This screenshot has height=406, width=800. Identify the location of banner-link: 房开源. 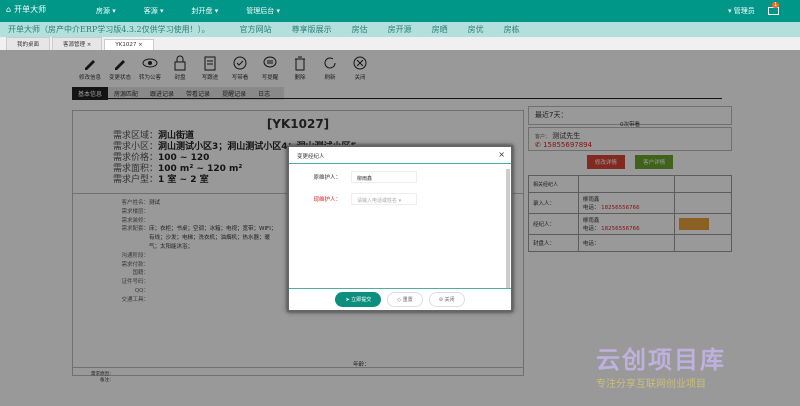
(400, 29).